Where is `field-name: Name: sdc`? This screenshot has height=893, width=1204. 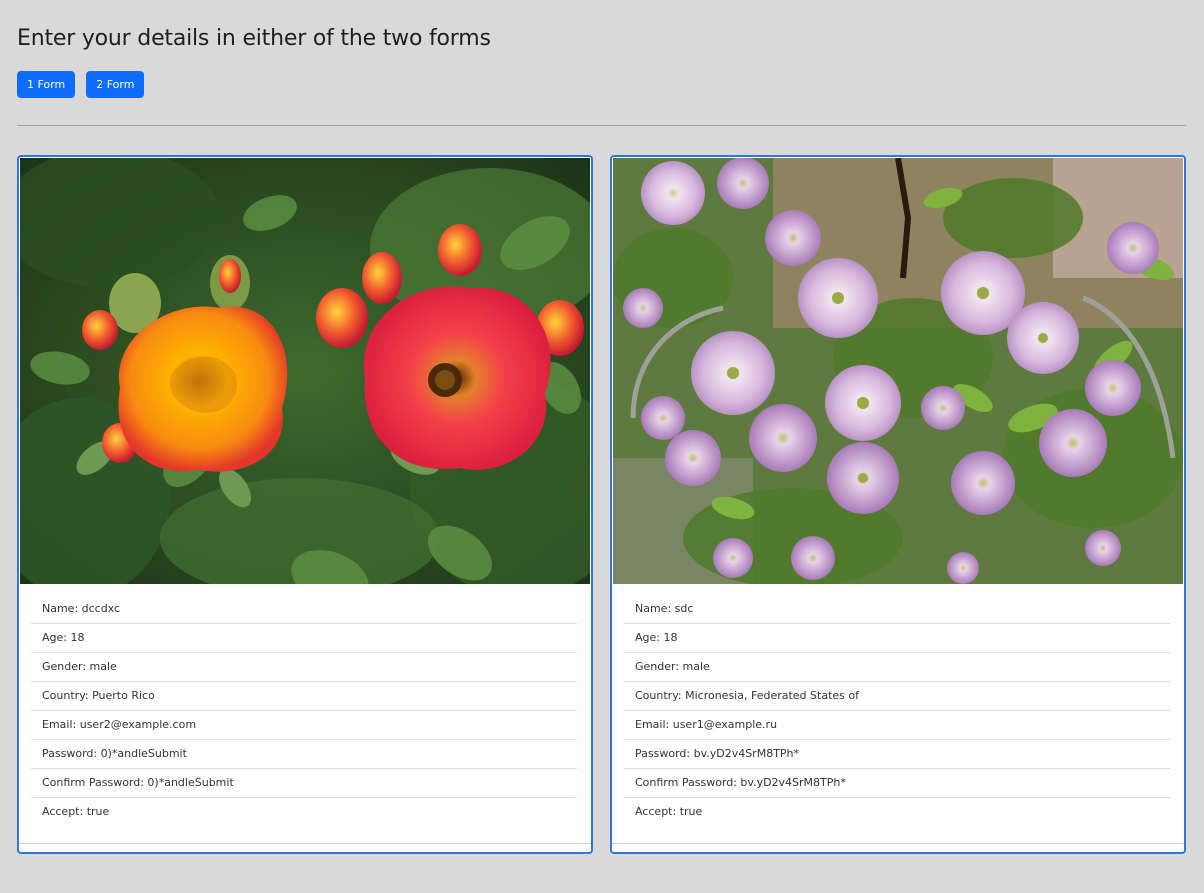 field-name: Name: sdc is located at coordinates (897, 609).